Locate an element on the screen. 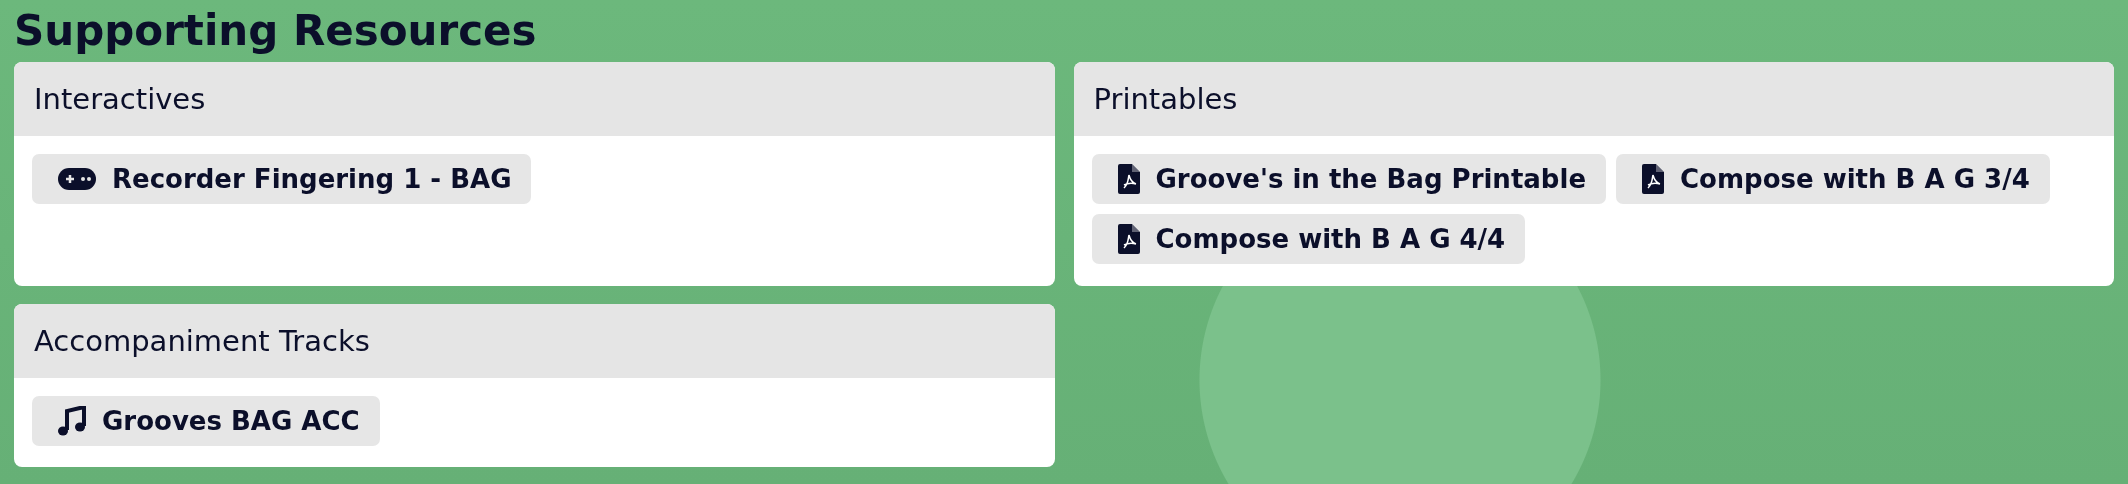 The width and height of the screenshot is (2128, 484). resource-link: Grooves BAG ACC is located at coordinates (206, 421).